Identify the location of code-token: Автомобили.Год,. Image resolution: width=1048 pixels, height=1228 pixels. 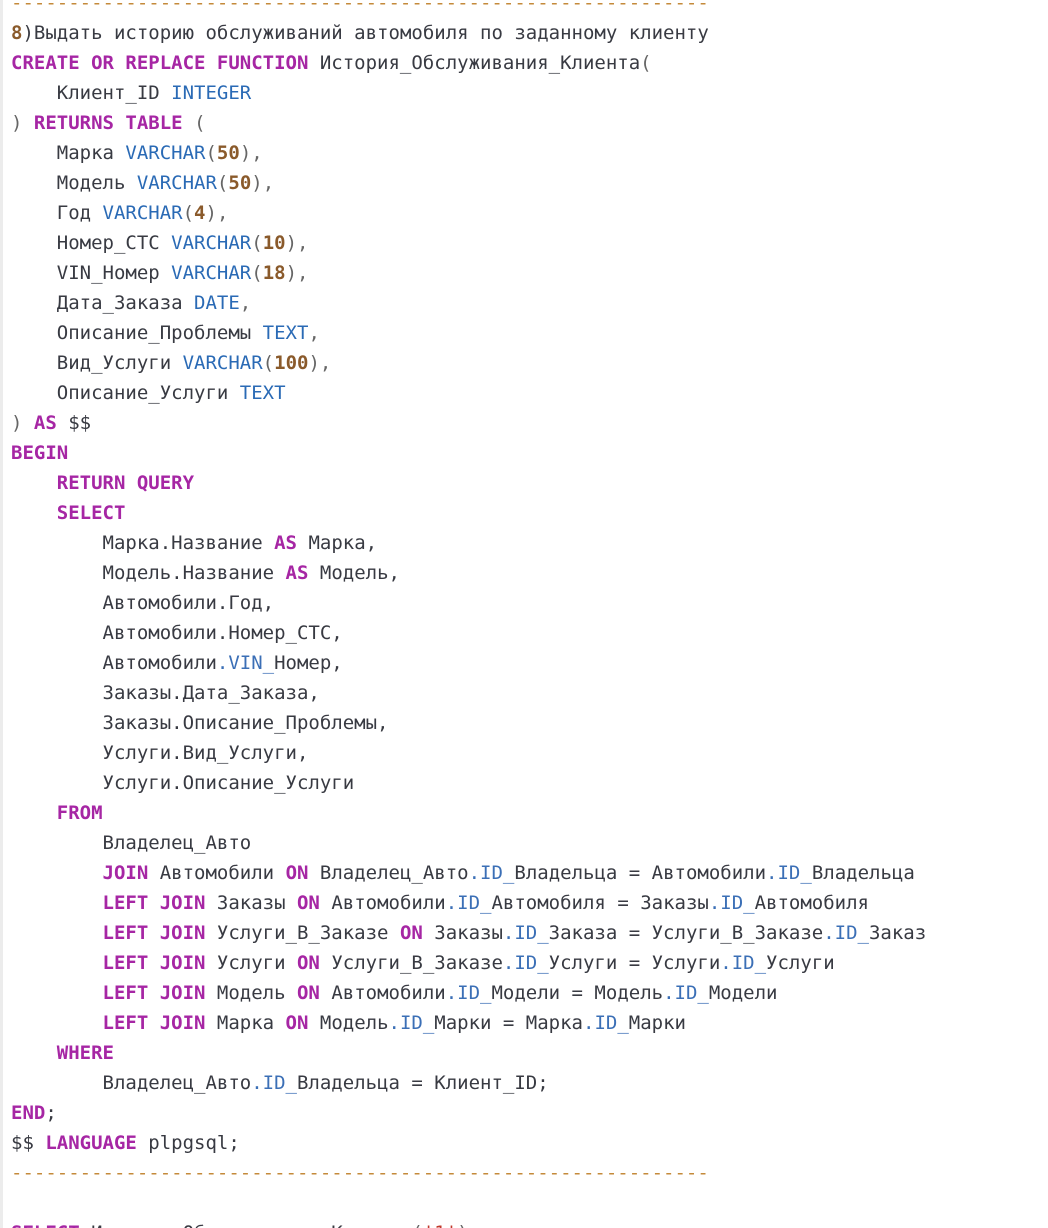
(143, 603).